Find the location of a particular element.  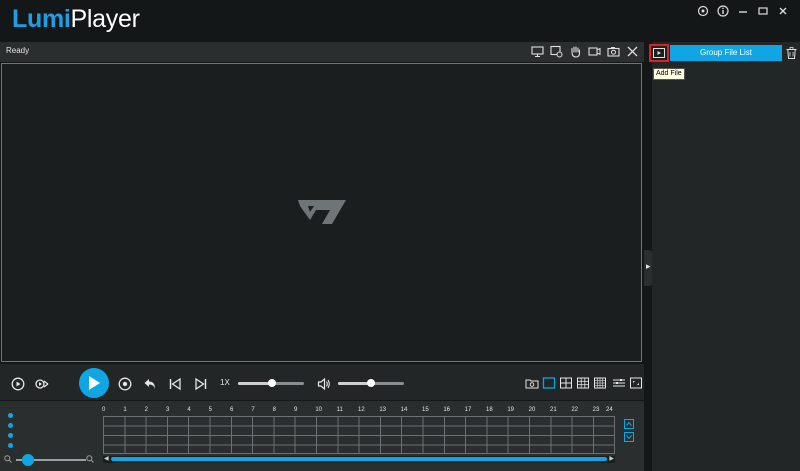

video-header-bar: Ready is located at coordinates (322, 52).